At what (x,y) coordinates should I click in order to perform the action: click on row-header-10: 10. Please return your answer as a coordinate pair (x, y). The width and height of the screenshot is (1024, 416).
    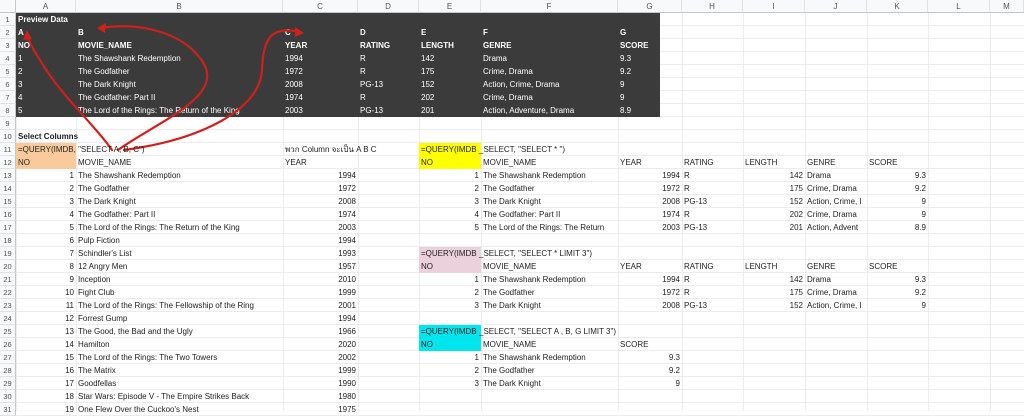
    Looking at the image, I should click on (8, 136).